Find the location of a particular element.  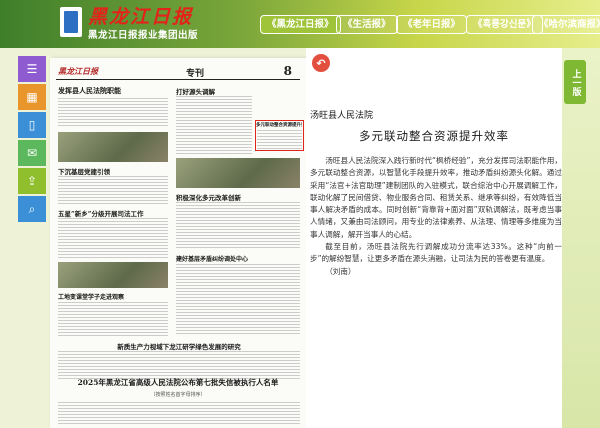

paper-headline: 五星”新乡”分级开展司法工作 is located at coordinates (113, 213).